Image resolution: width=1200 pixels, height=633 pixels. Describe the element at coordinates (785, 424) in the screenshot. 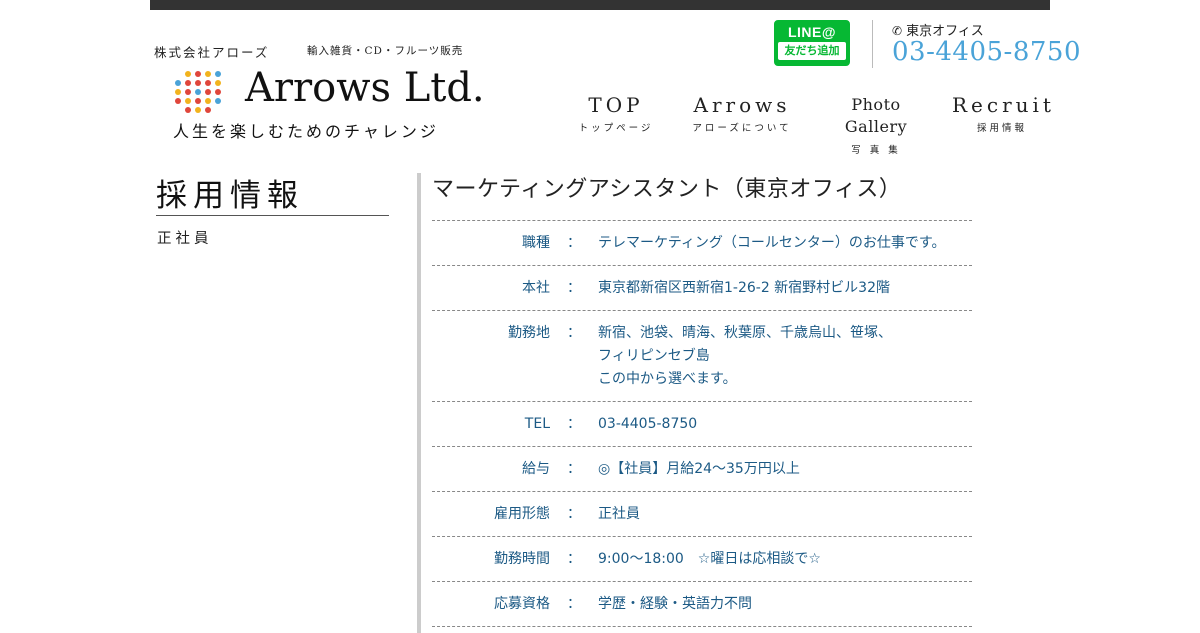

I see `row-value-phone: 03-4405-8750` at that location.